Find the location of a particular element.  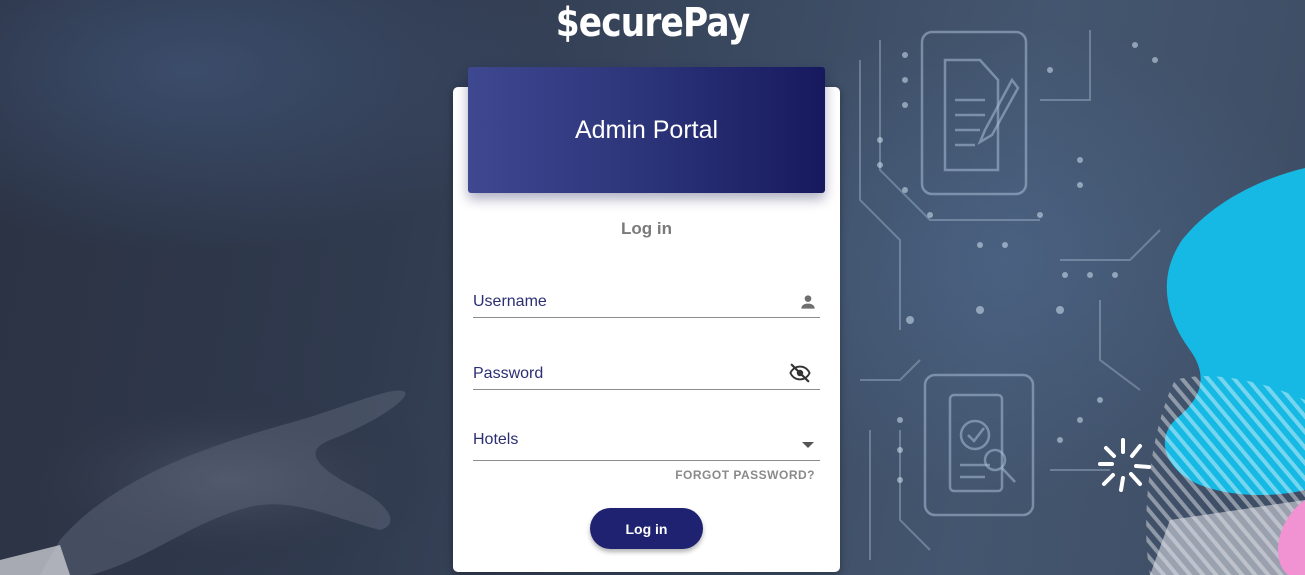

hotels-select: Hotels is located at coordinates (646, 445).